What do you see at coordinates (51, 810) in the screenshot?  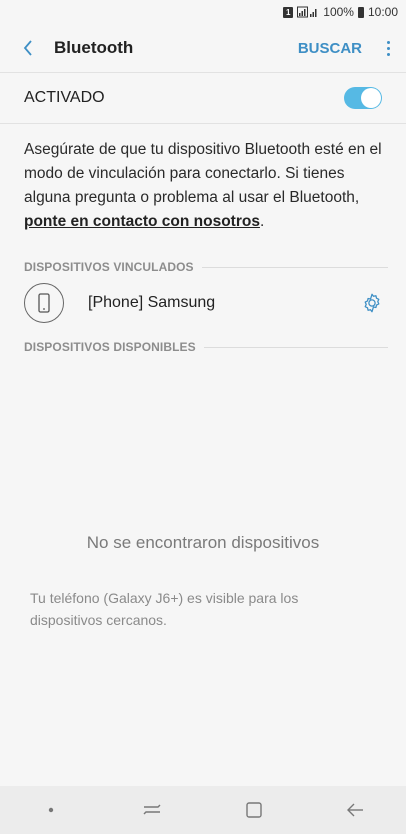 I see `dot-icon` at bounding box center [51, 810].